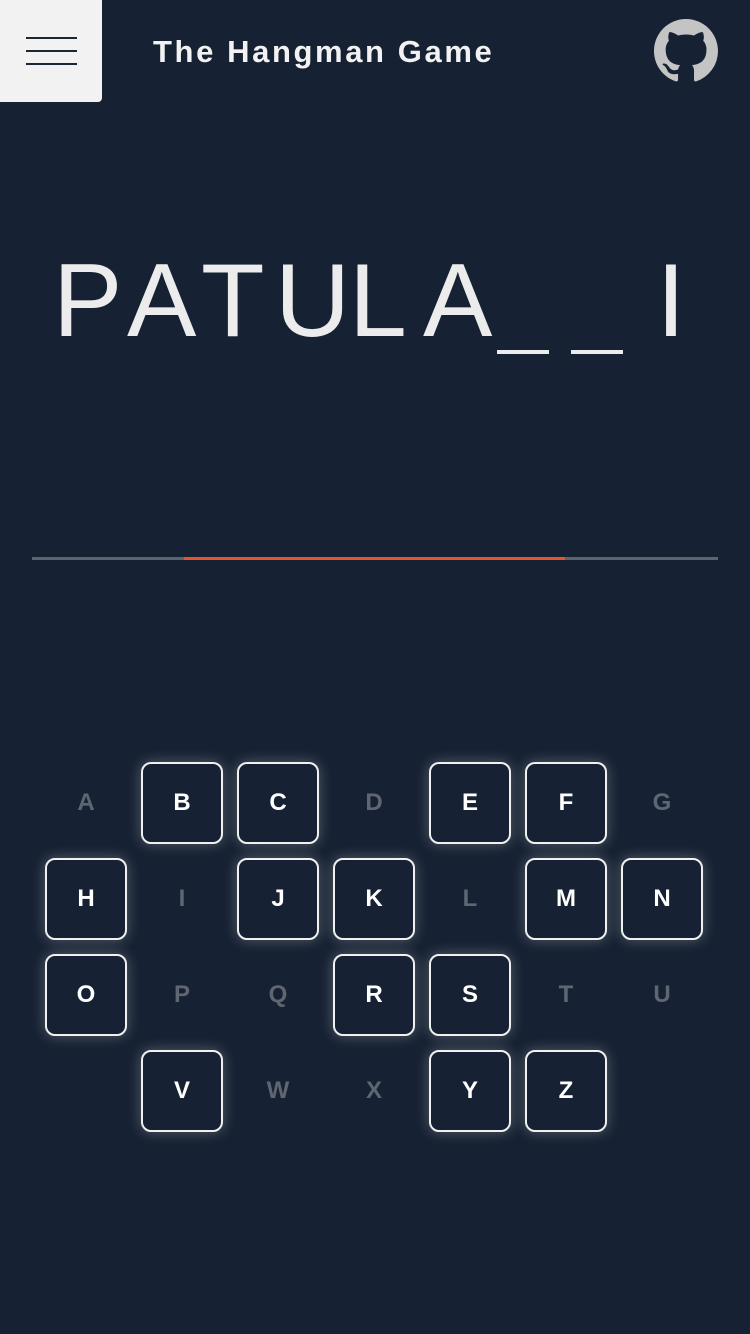 This screenshot has height=1334, width=750. What do you see at coordinates (233, 301) in the screenshot?
I see `word-letter: T` at bounding box center [233, 301].